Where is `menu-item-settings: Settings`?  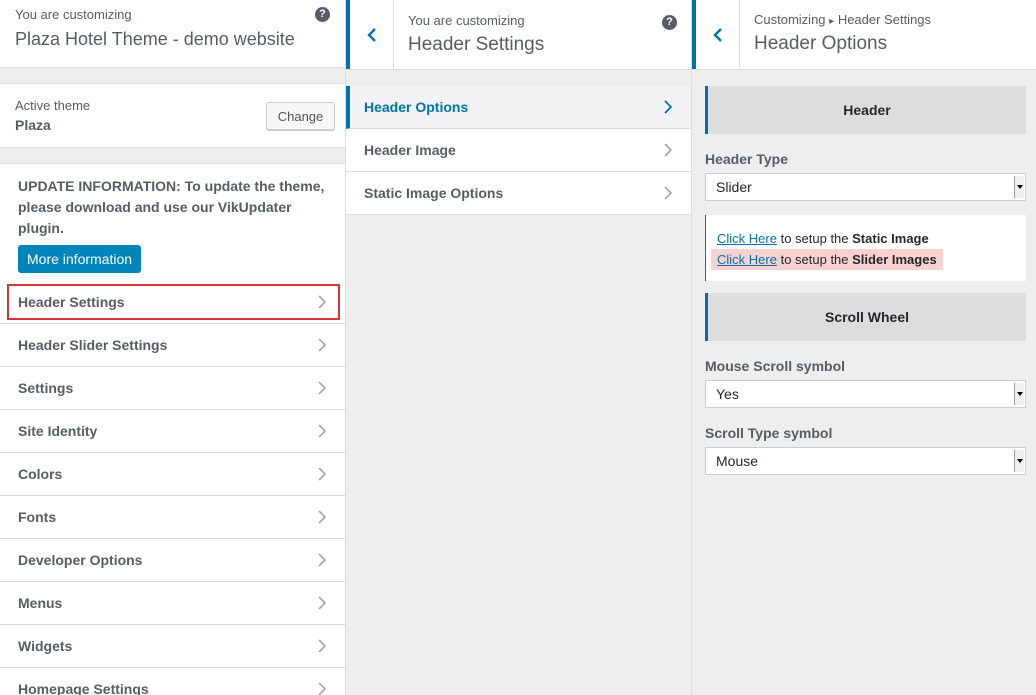 menu-item-settings: Settings is located at coordinates (172, 388).